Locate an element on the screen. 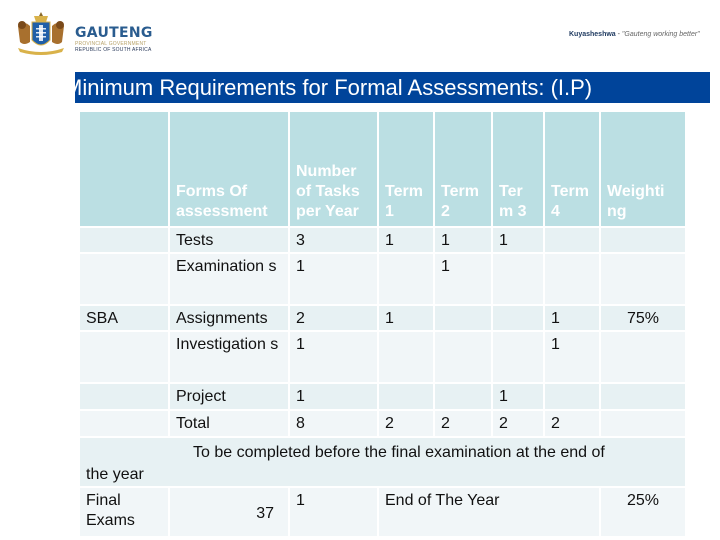 This screenshot has width=720, height=540. cell-category: Final Exams is located at coordinates (124, 512).